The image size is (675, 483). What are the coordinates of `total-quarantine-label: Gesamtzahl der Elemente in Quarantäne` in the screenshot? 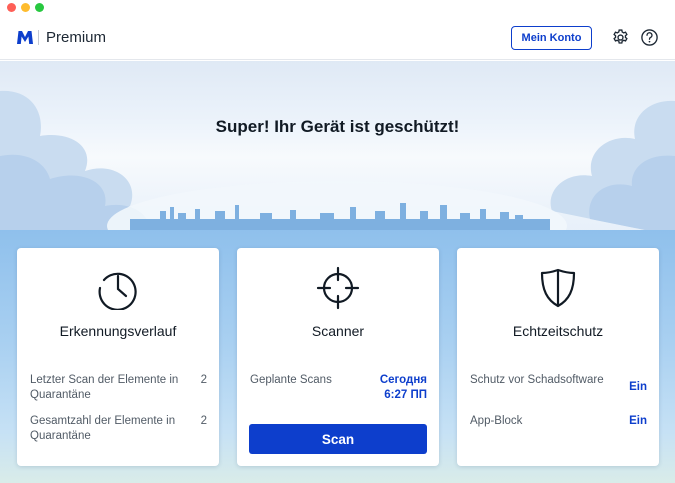 It's located at (103, 428).